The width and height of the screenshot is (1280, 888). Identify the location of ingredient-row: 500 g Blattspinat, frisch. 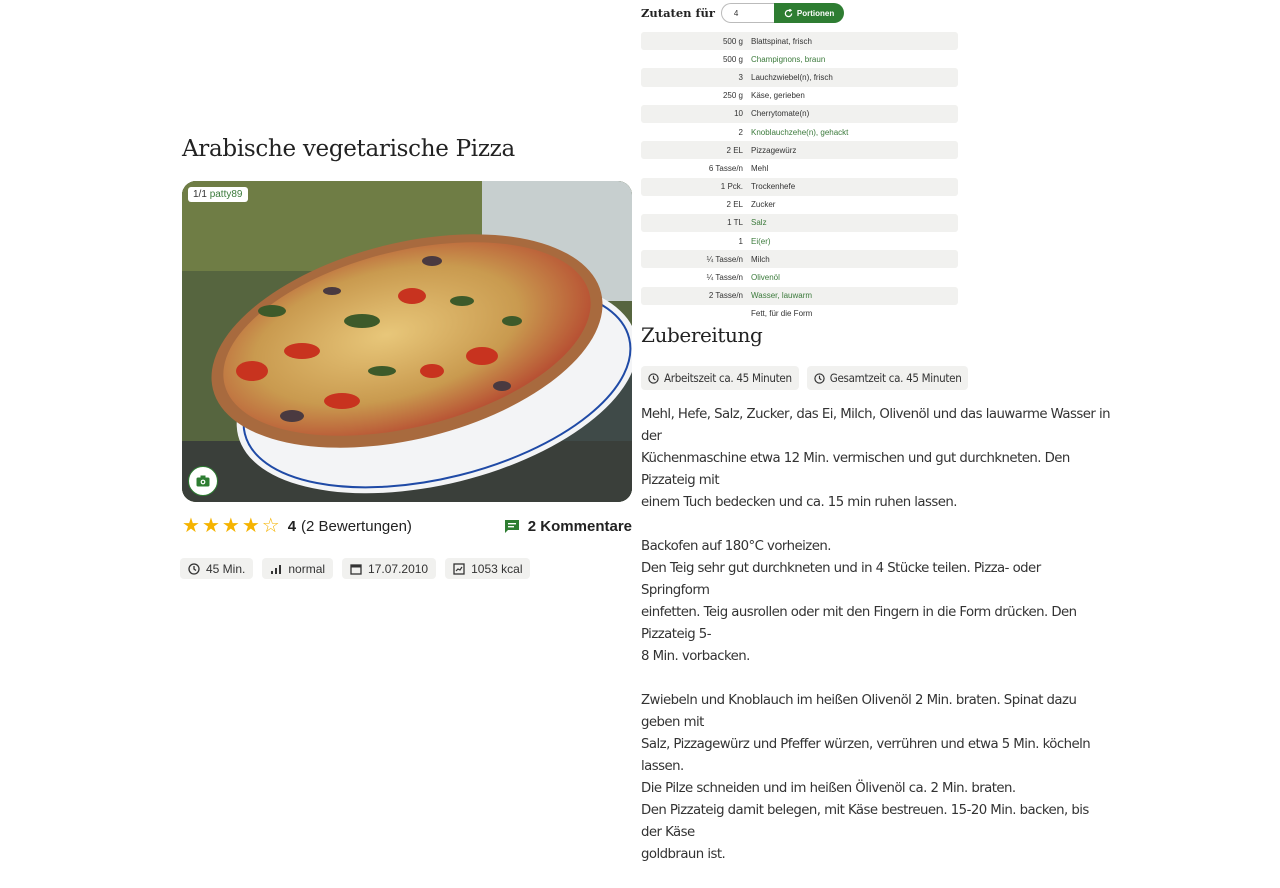
(799, 41).